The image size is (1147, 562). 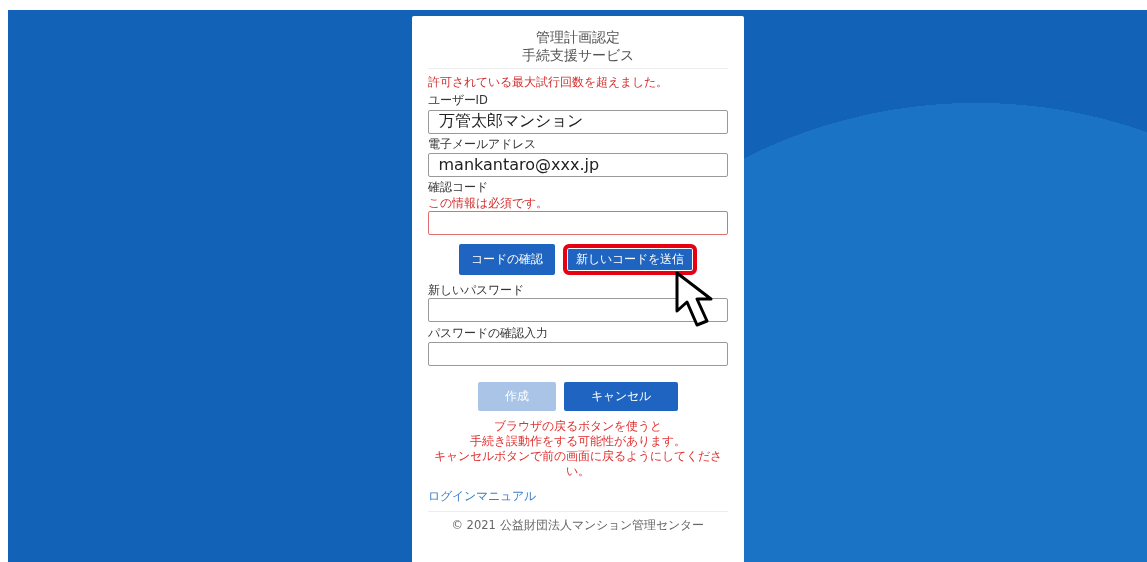 What do you see at coordinates (577, 121) in the screenshot?
I see `input-field: 万管太郎マンション` at bounding box center [577, 121].